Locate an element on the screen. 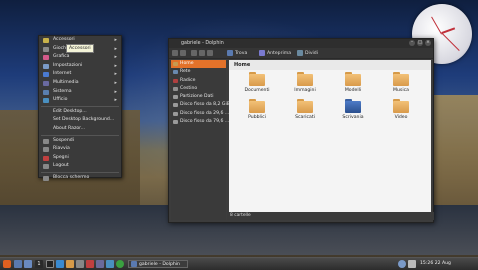  split-button: Dividi is located at coordinates (311, 53).